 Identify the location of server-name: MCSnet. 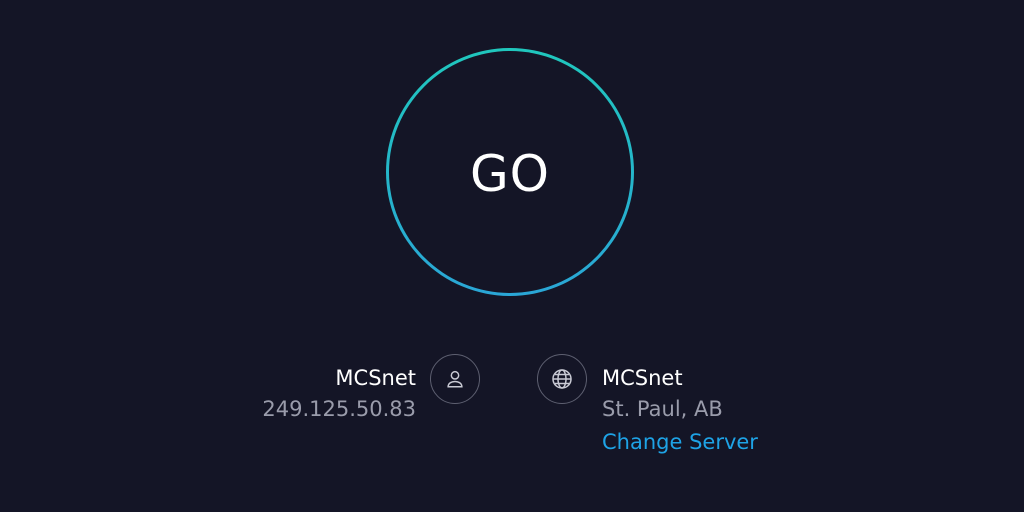
(642, 378).